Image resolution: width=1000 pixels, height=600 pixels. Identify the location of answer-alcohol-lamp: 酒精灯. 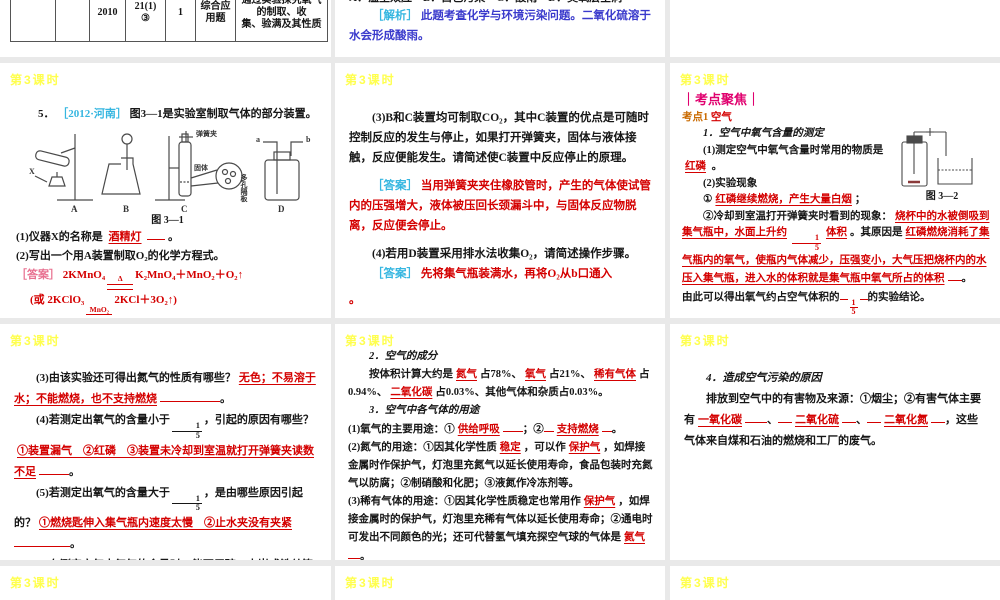
(125, 237).